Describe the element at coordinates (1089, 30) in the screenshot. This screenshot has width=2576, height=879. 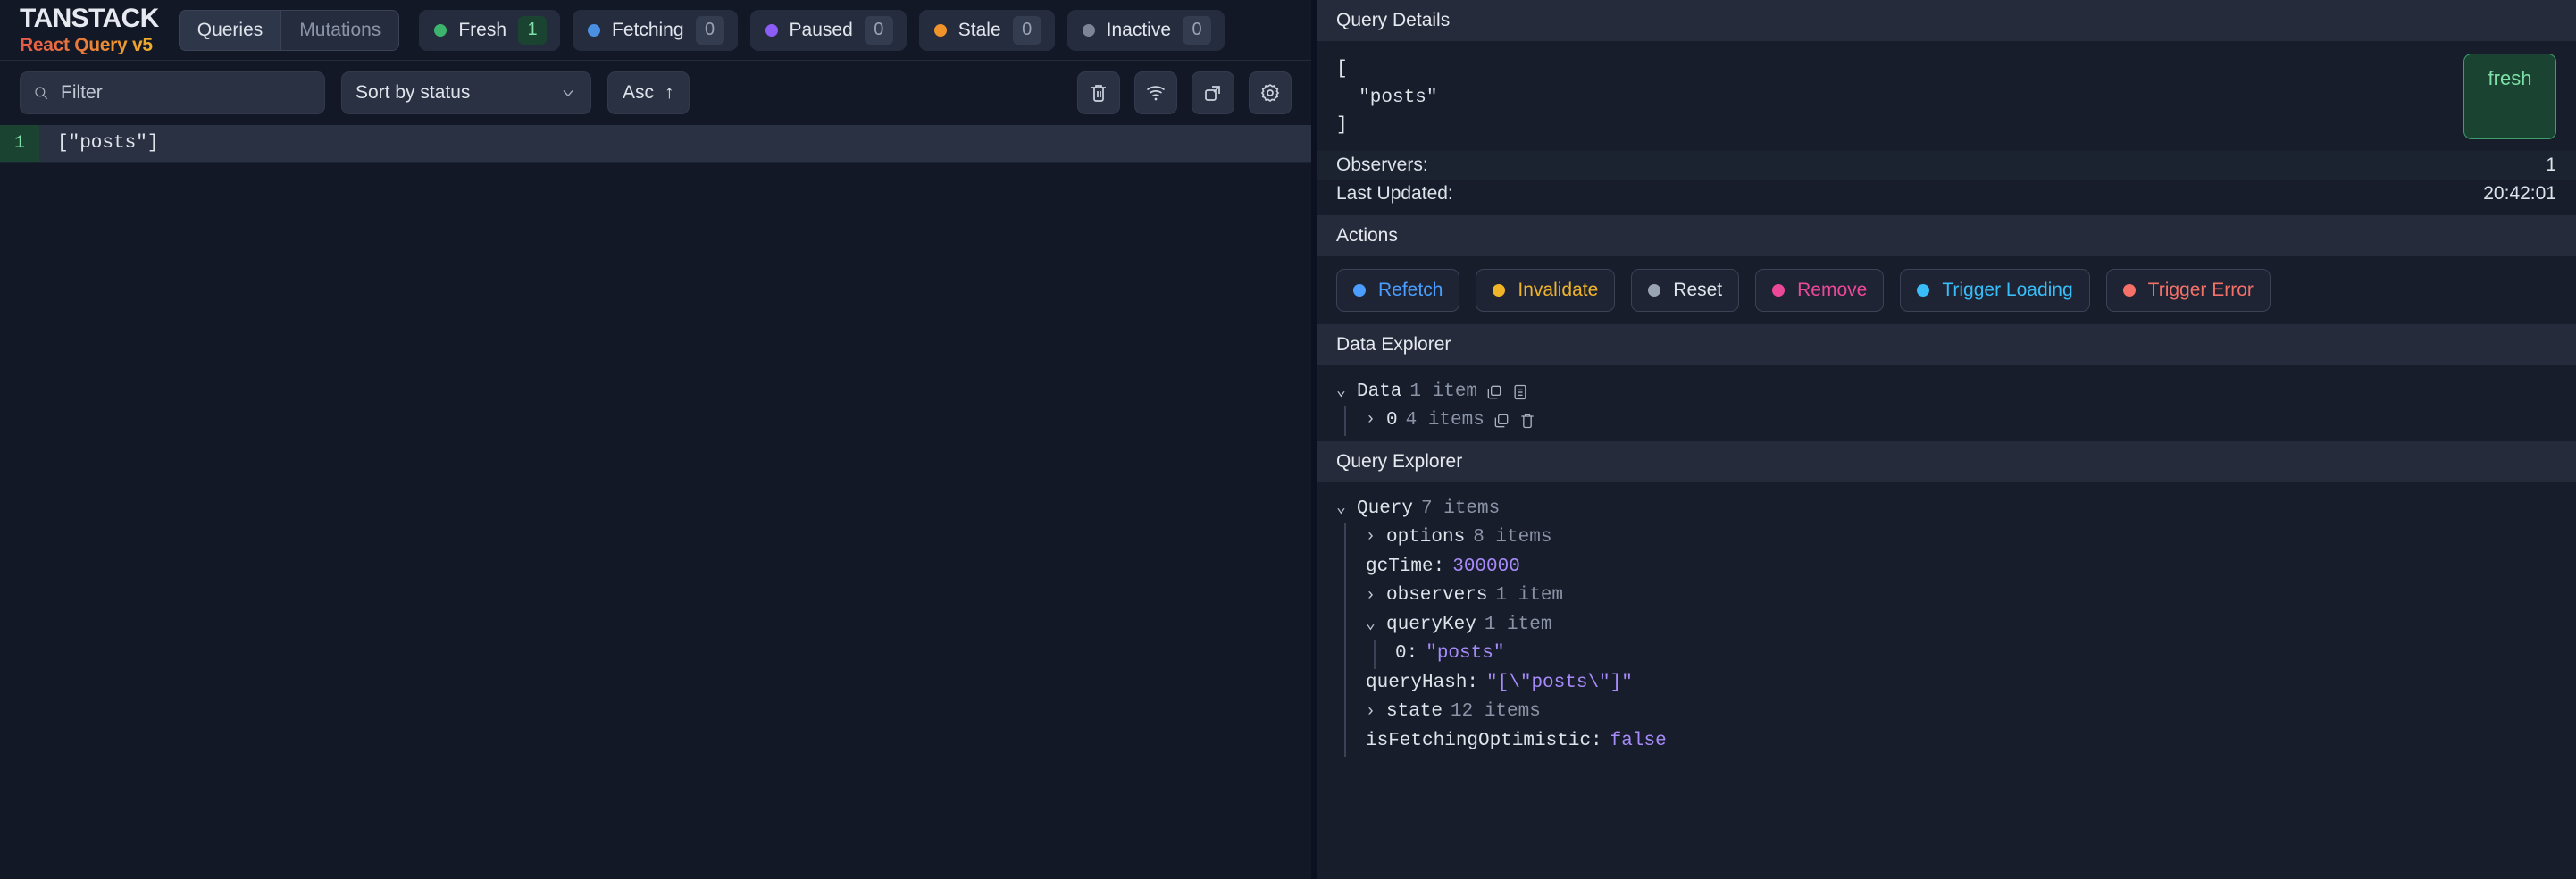
I see `inactive-dot` at that location.